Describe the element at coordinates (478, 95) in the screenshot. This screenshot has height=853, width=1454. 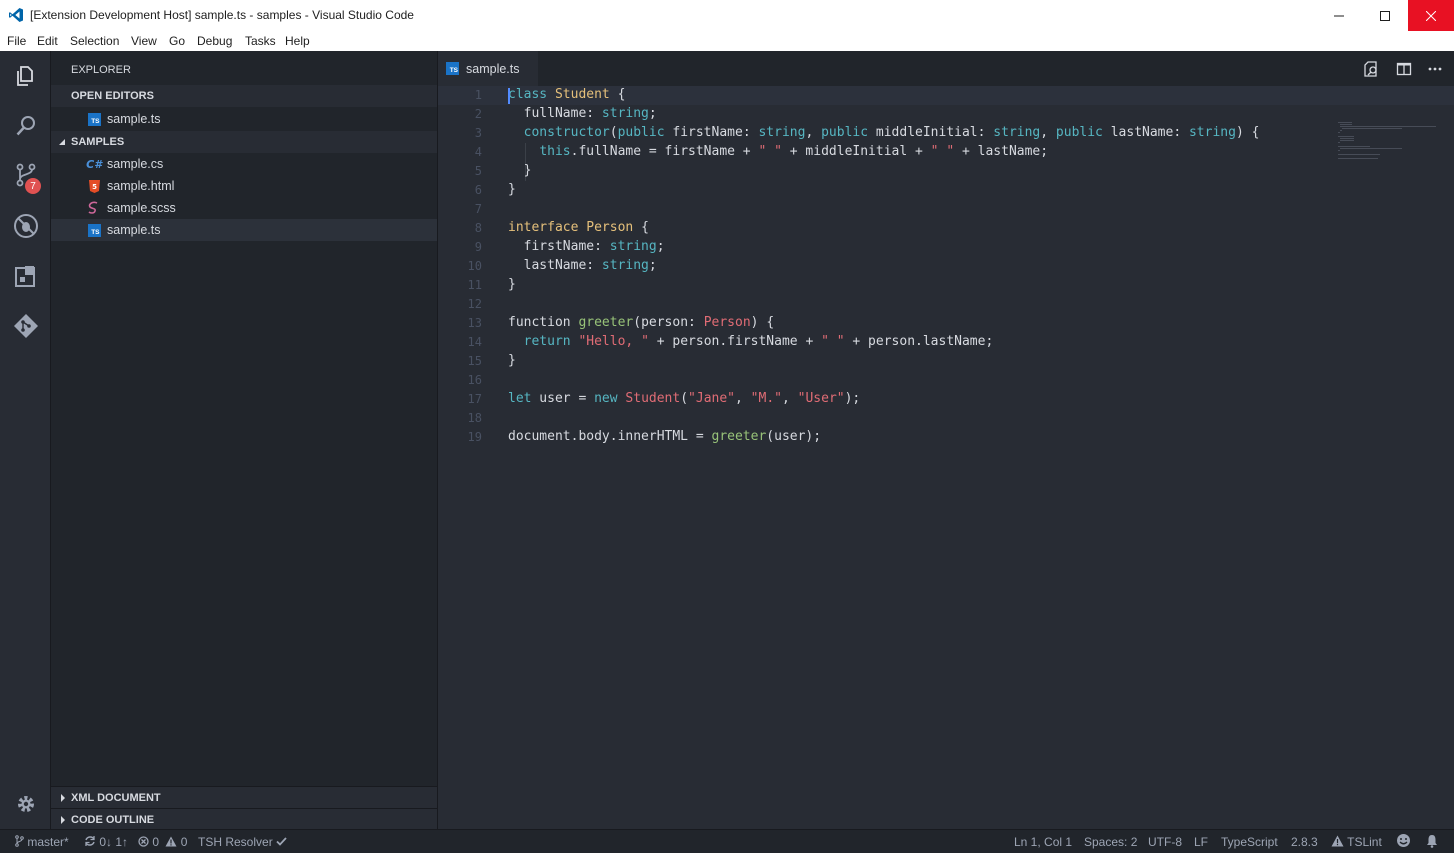
I see `line-number: 1` at that location.